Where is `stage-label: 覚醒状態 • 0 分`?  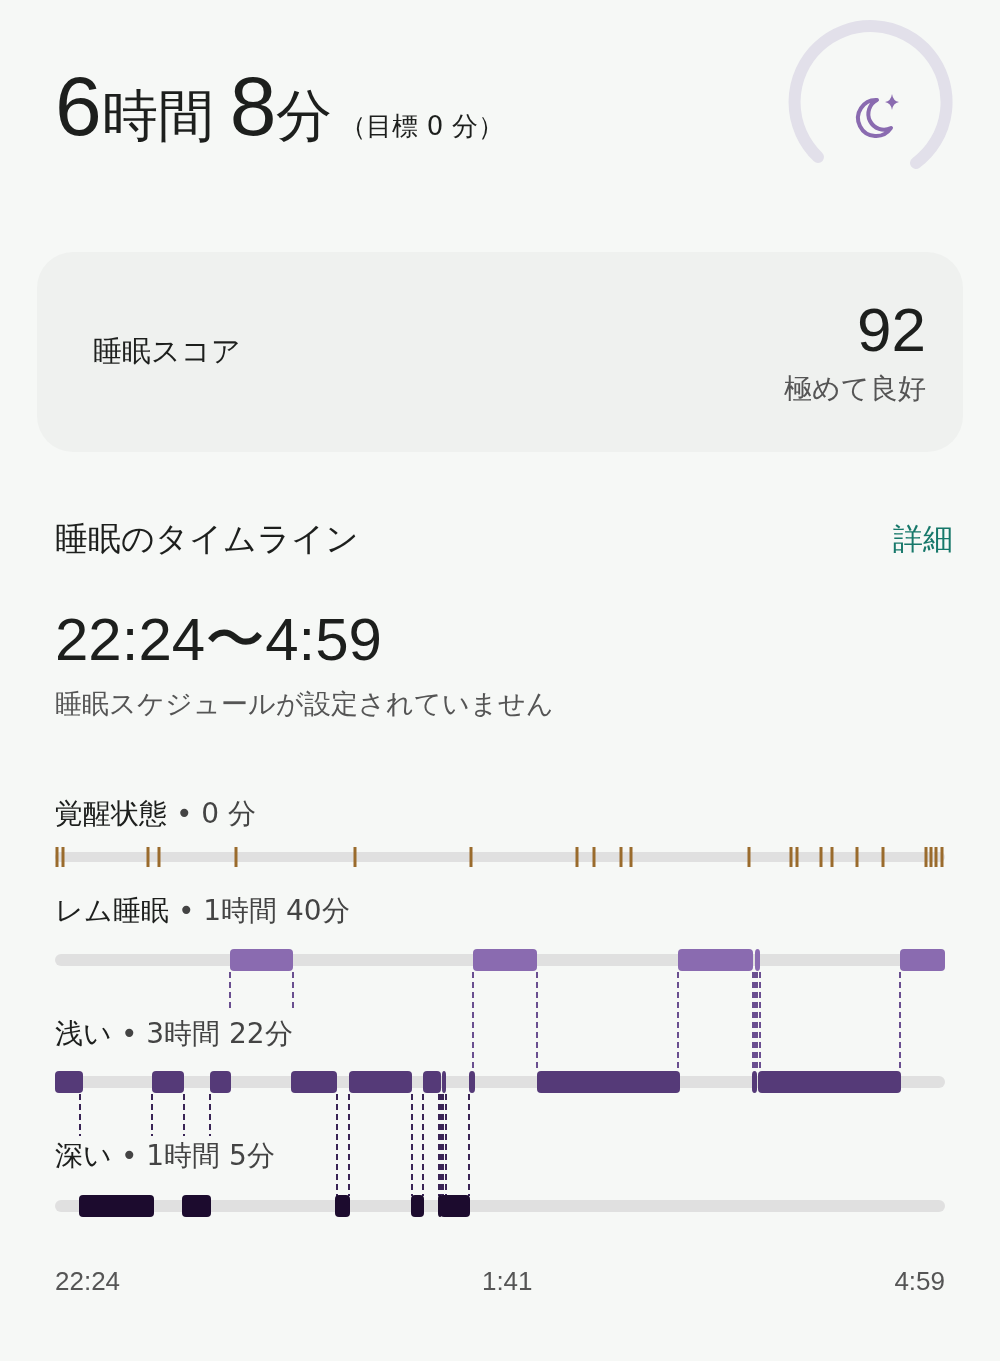
stage-label: 覚醒状態 • 0 分 is located at coordinates (156, 814).